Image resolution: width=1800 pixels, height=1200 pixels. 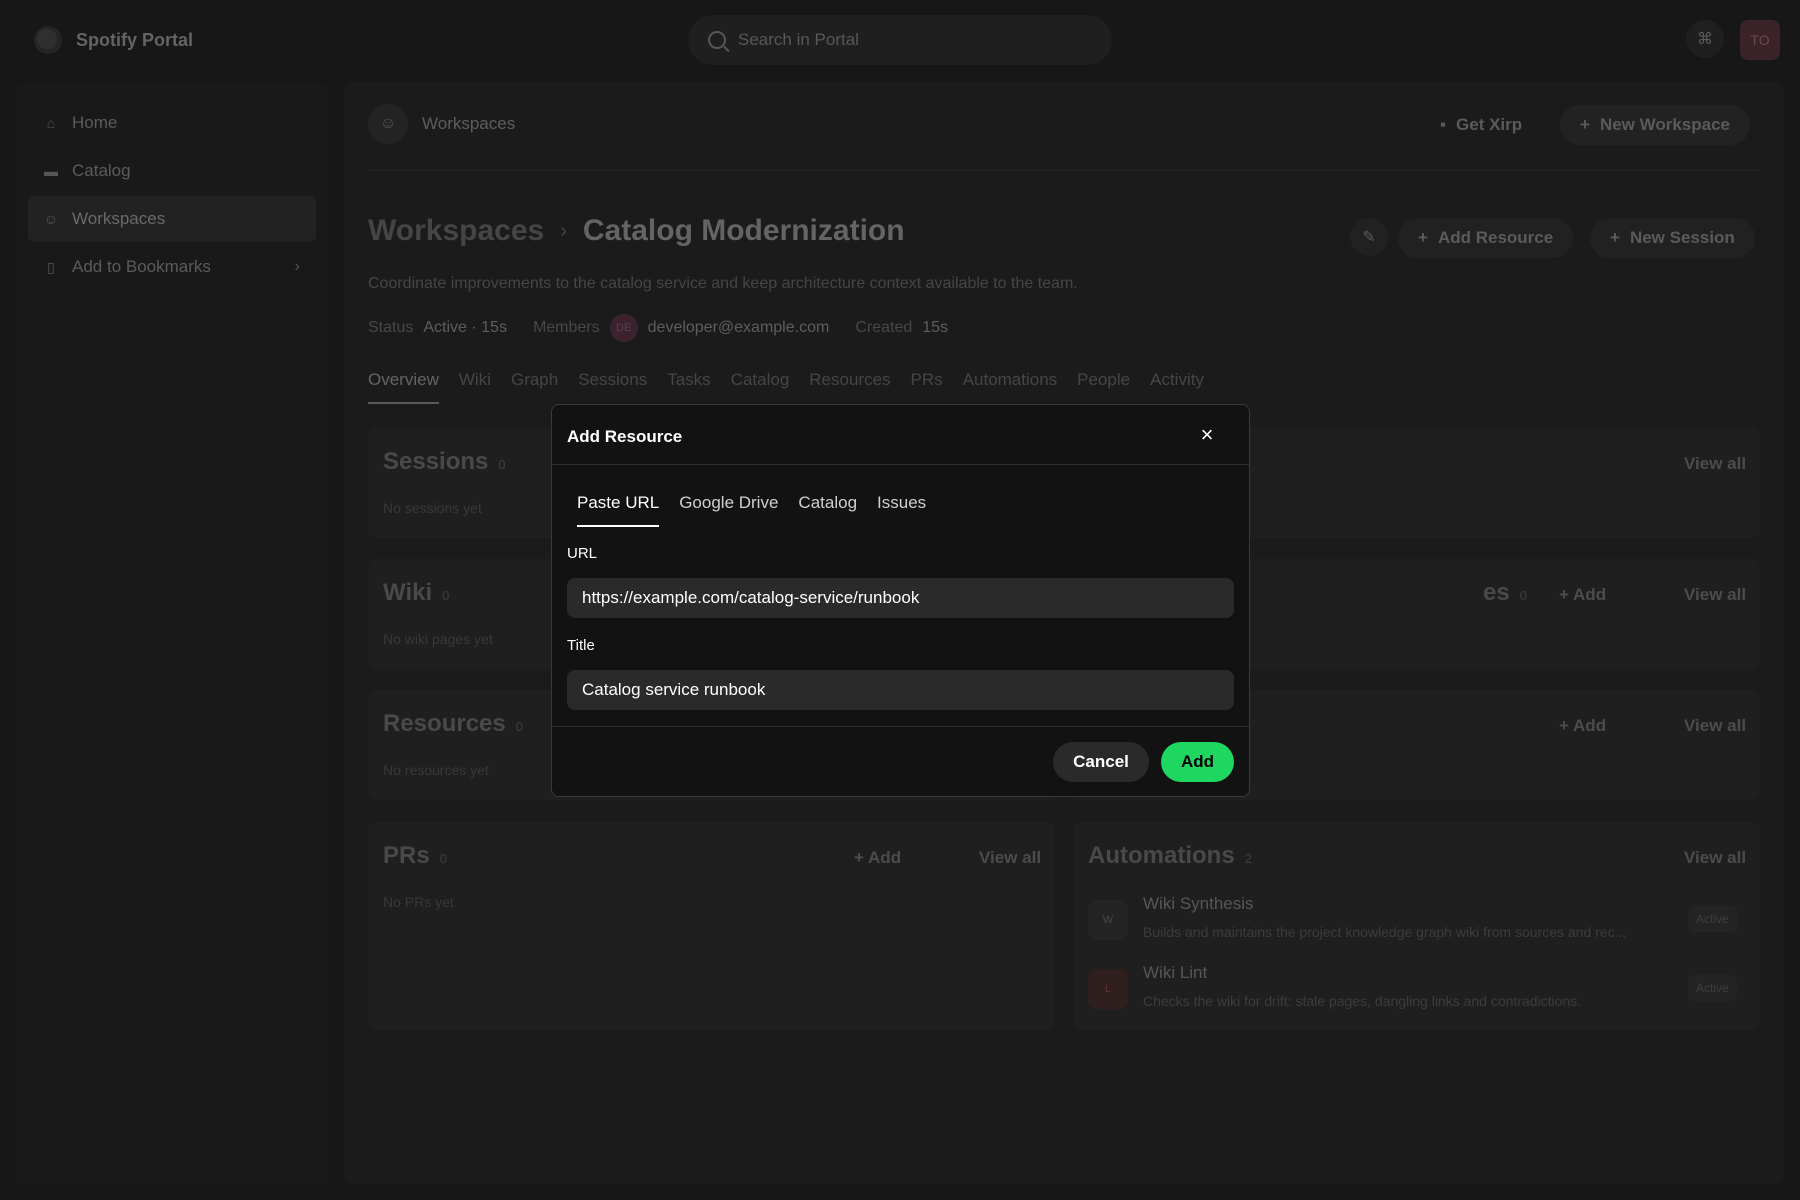 I want to click on url-field, so click(x=900, y=598).